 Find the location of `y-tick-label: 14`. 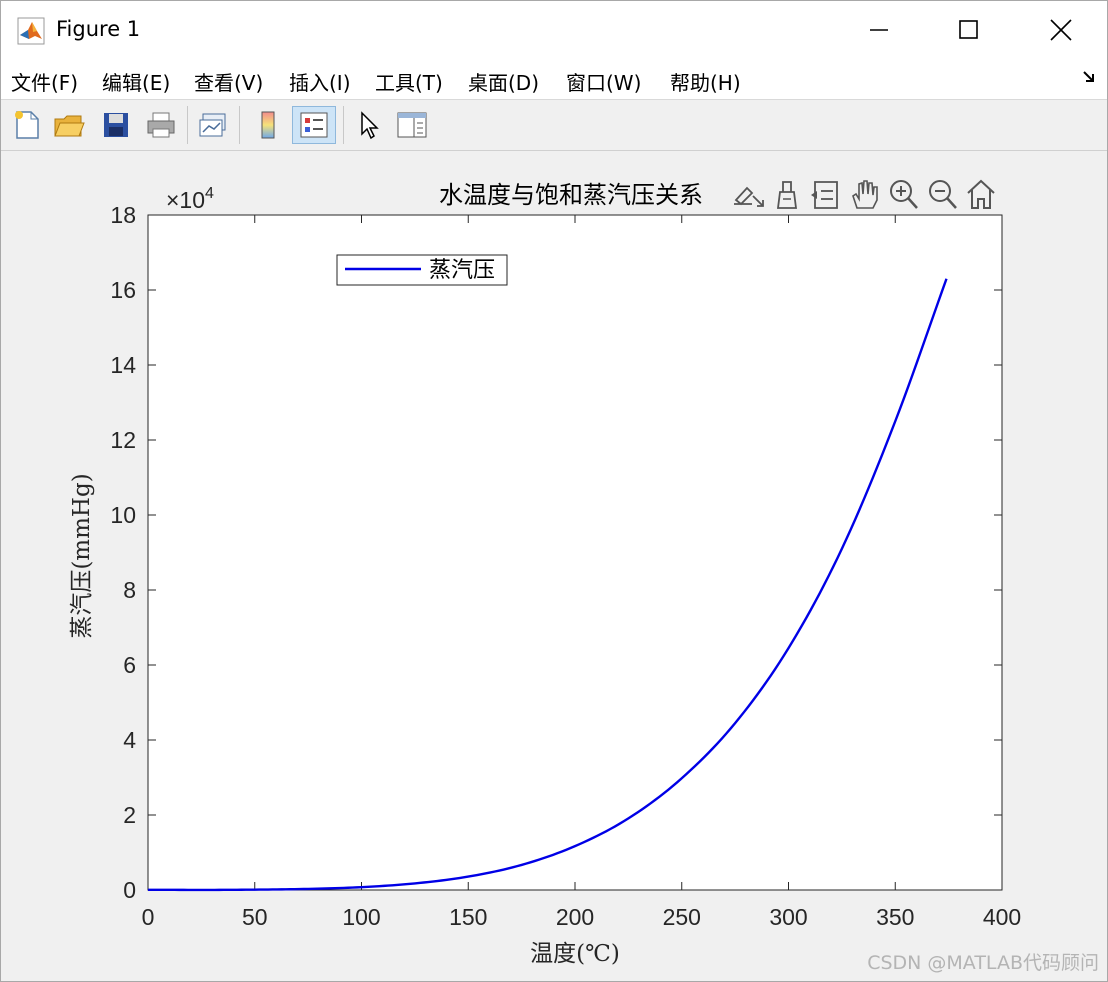

y-tick-label: 14 is located at coordinates (123, 365).